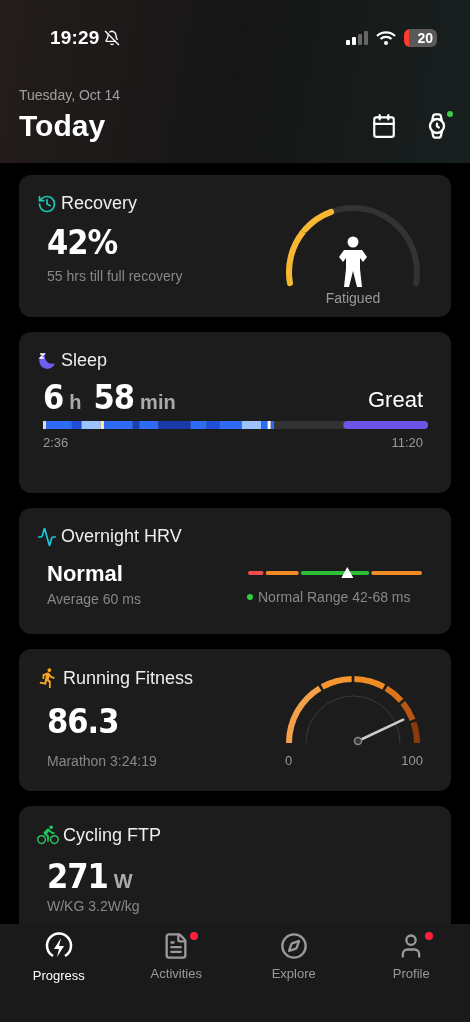 This screenshot has width=470, height=1022. What do you see at coordinates (411, 960) in the screenshot?
I see `tab-bar-item: Profile` at bounding box center [411, 960].